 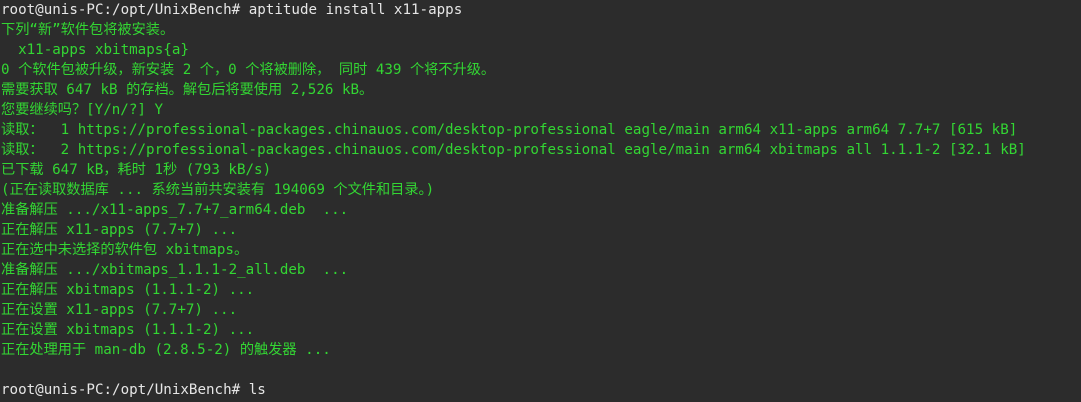 I want to click on command-prompt: root@unis-PC:/opt/UnixBench# ls, so click(x=541, y=390).